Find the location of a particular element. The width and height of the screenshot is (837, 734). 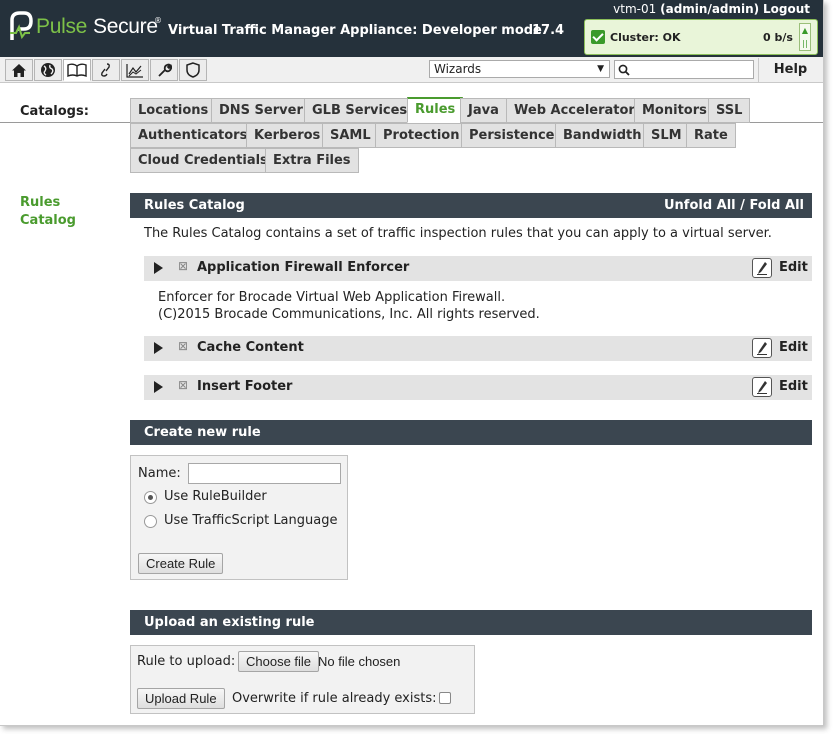

rulebuilder-radio-label: Use RuleBuilder is located at coordinates (215, 496).